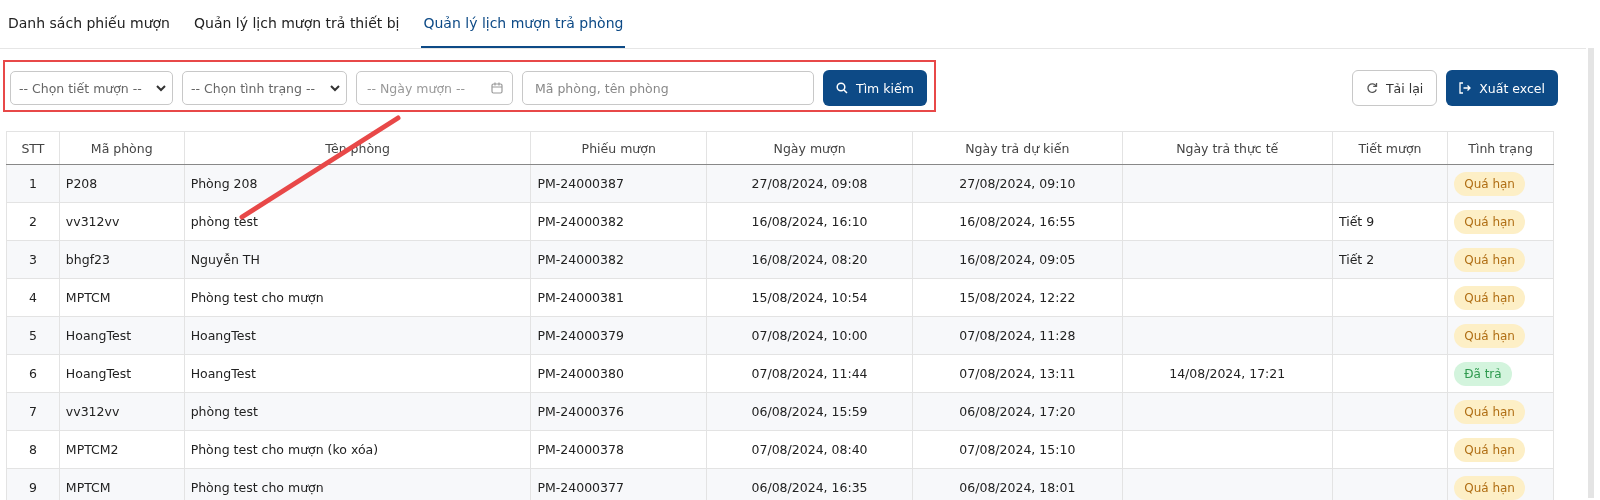 Image resolution: width=1600 pixels, height=500 pixels. I want to click on table-cell: 07/08/2024, 11:44, so click(809, 373).